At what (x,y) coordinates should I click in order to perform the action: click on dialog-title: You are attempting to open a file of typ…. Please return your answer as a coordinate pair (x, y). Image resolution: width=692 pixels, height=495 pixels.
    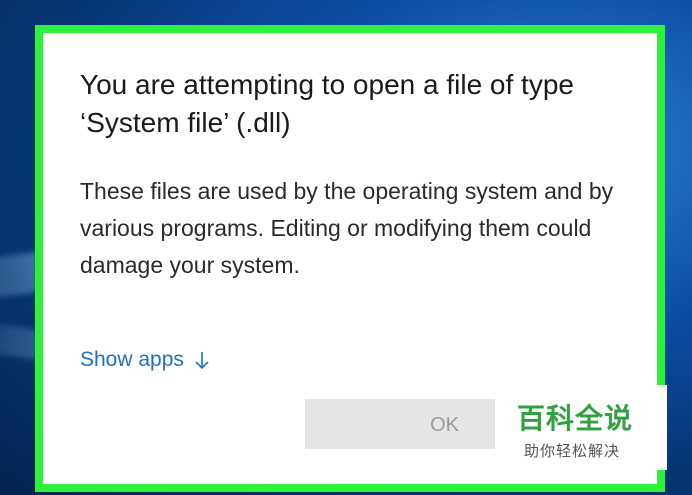
    Looking at the image, I should click on (327, 103).